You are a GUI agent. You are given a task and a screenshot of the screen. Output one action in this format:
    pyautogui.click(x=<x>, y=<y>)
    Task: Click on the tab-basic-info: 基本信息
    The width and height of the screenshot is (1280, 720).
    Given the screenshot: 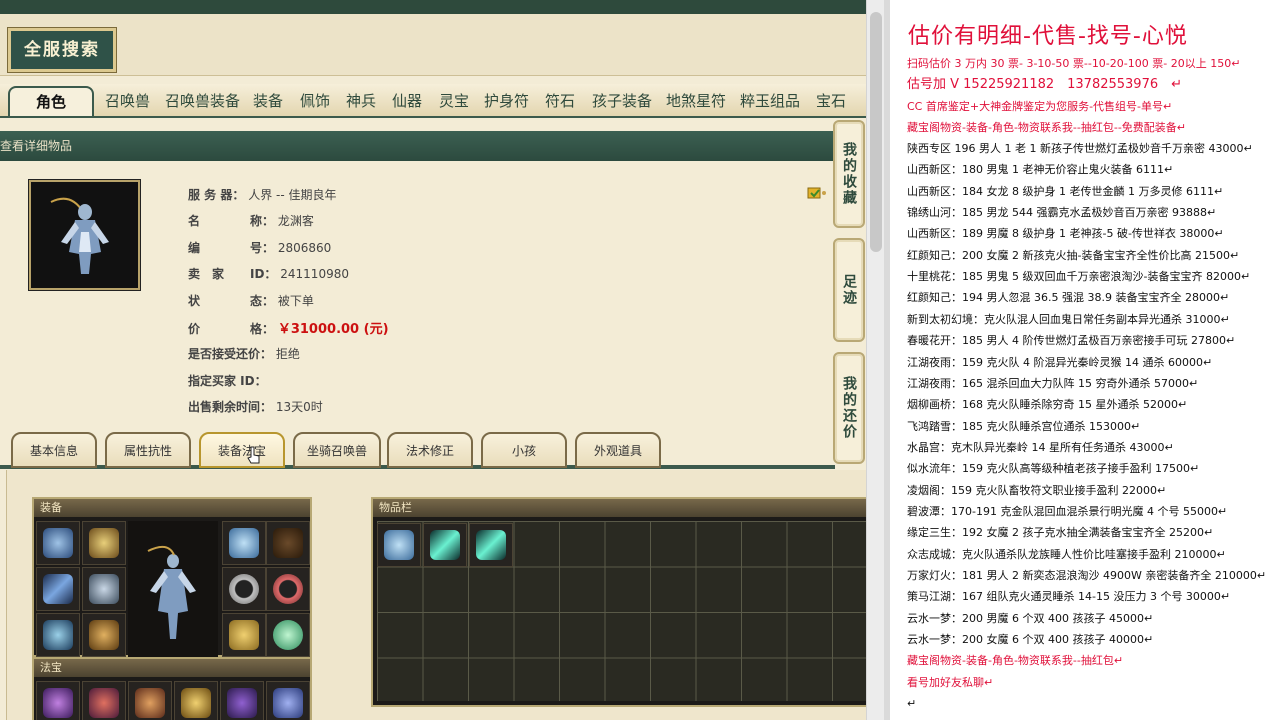 What is the action you would take?
    pyautogui.click(x=54, y=450)
    